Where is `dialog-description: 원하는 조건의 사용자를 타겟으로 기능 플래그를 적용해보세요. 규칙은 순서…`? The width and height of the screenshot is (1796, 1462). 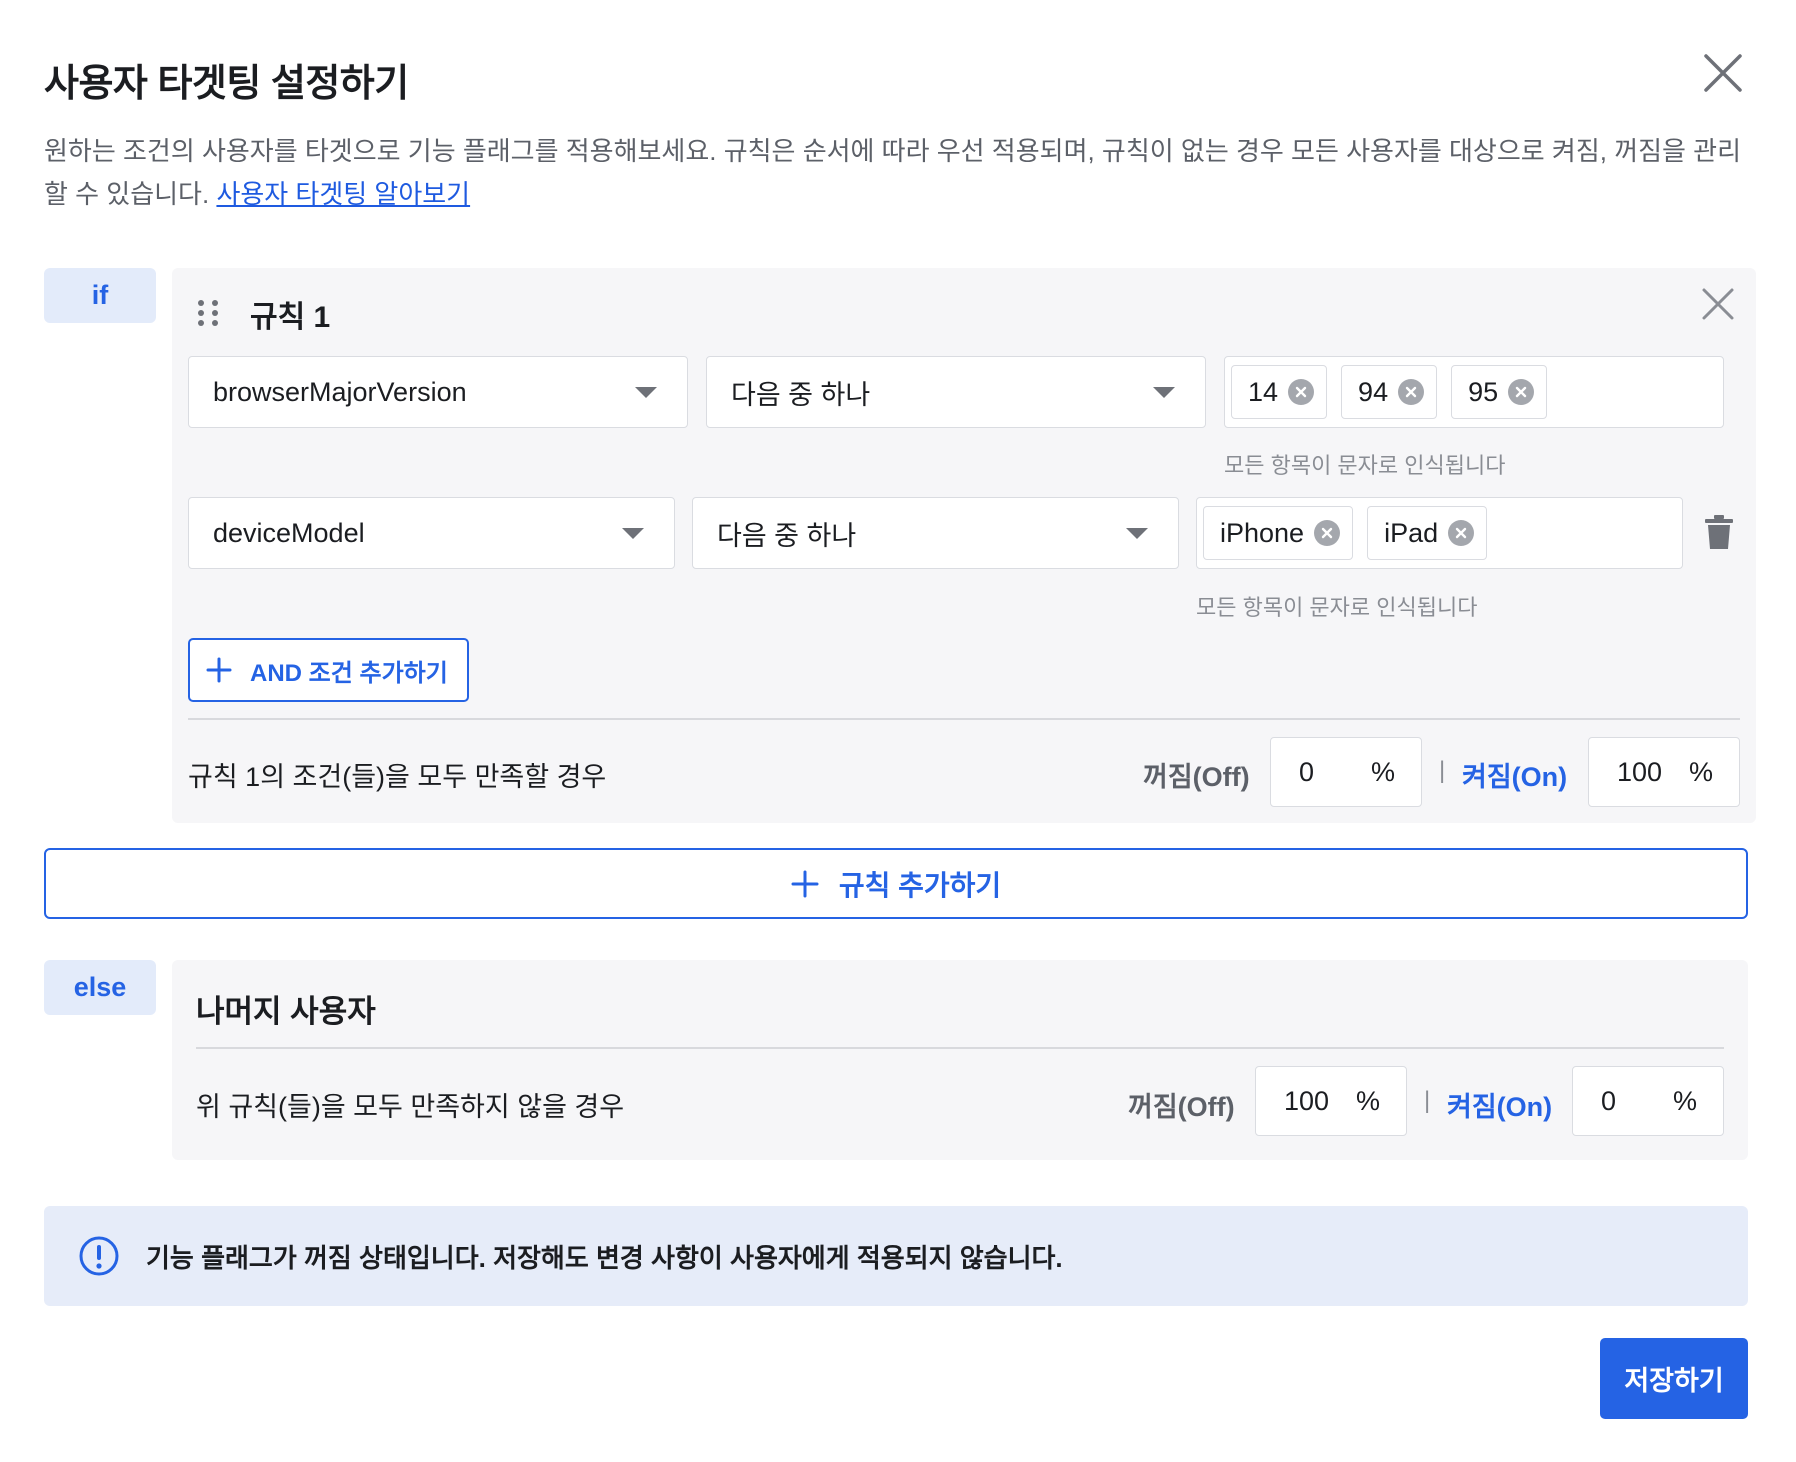 dialog-description: 원하는 조건의 사용자를 타겟으로 기능 플래그를 적용해보세요. 규칙은 순서… is located at coordinates (899, 173).